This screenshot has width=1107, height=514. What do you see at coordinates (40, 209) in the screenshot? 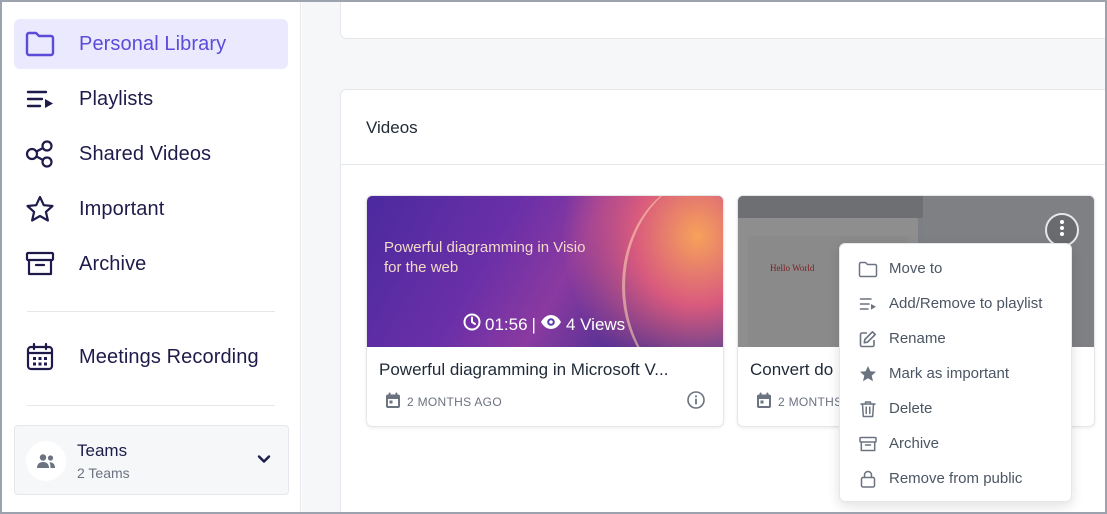
I see `star-icon` at bounding box center [40, 209].